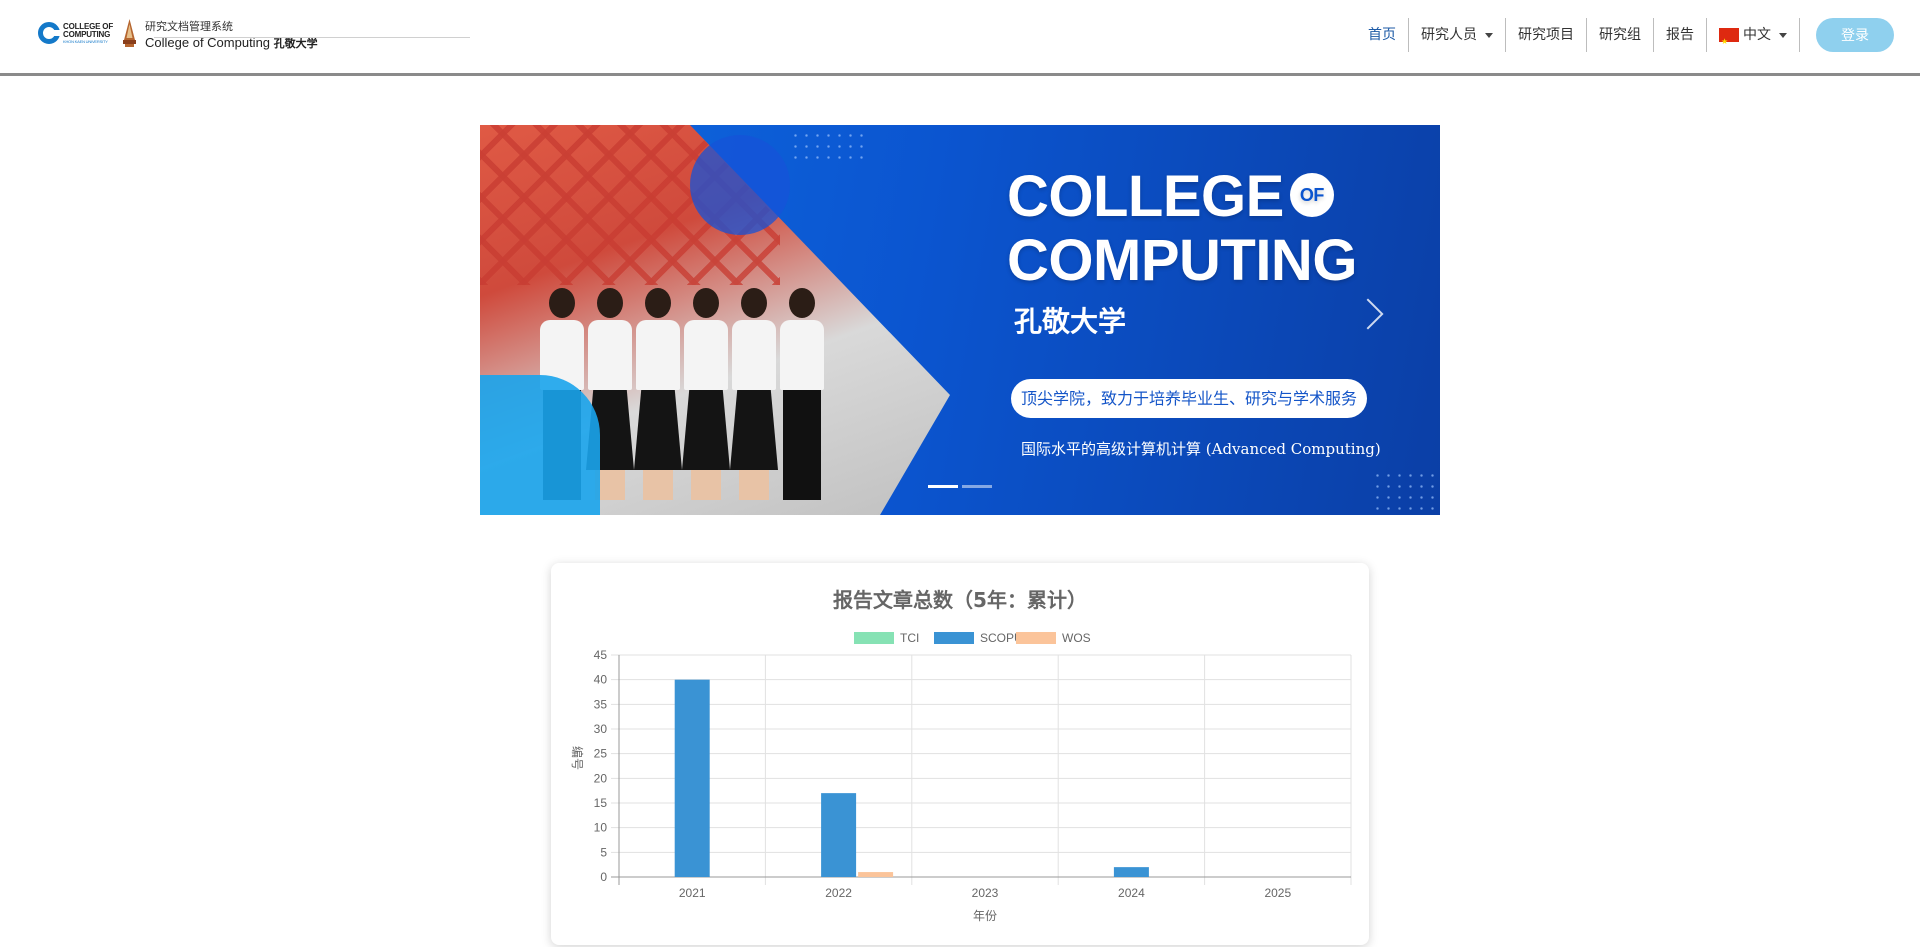 The width and height of the screenshot is (1920, 947). What do you see at coordinates (601, 778) in the screenshot?
I see `y-tick-label: 20` at bounding box center [601, 778].